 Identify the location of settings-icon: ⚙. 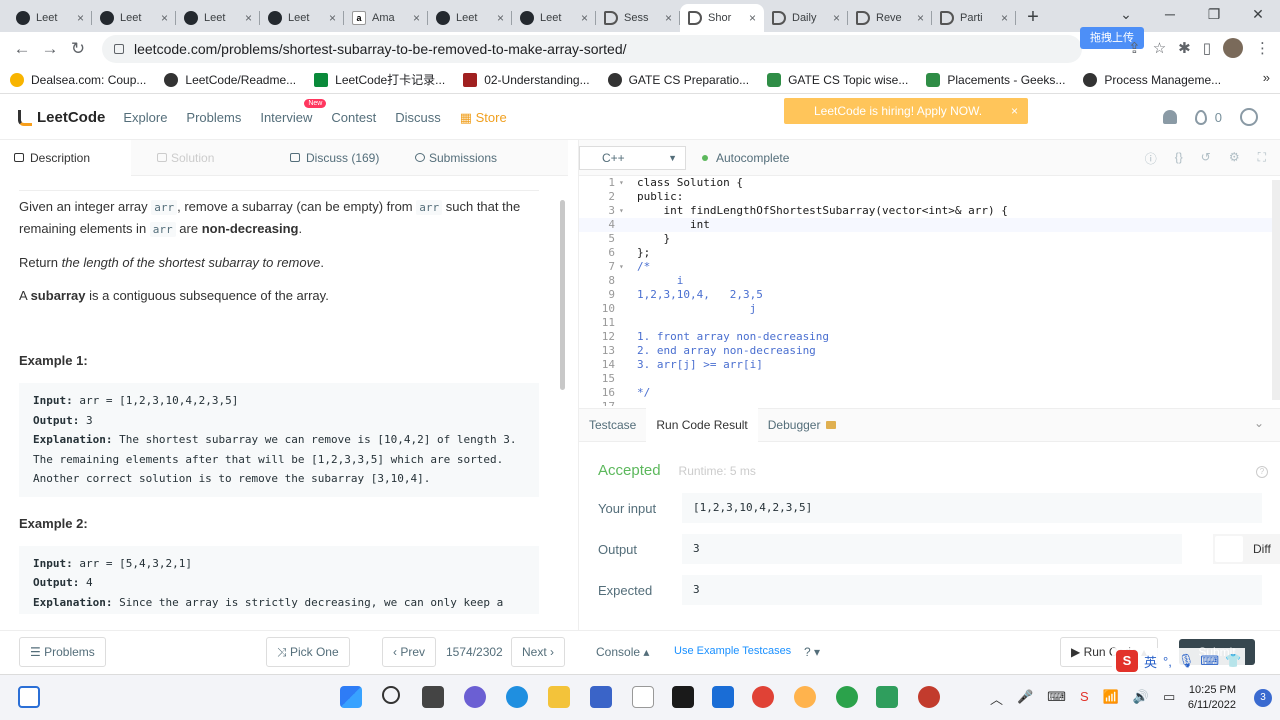
(1234, 158).